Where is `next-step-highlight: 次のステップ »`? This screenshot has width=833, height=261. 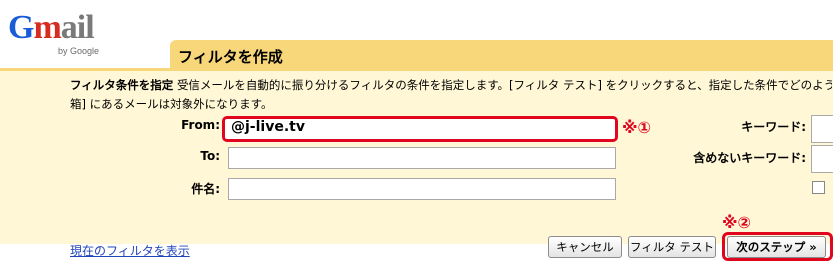
next-step-highlight: 次のステップ » is located at coordinates (777, 246).